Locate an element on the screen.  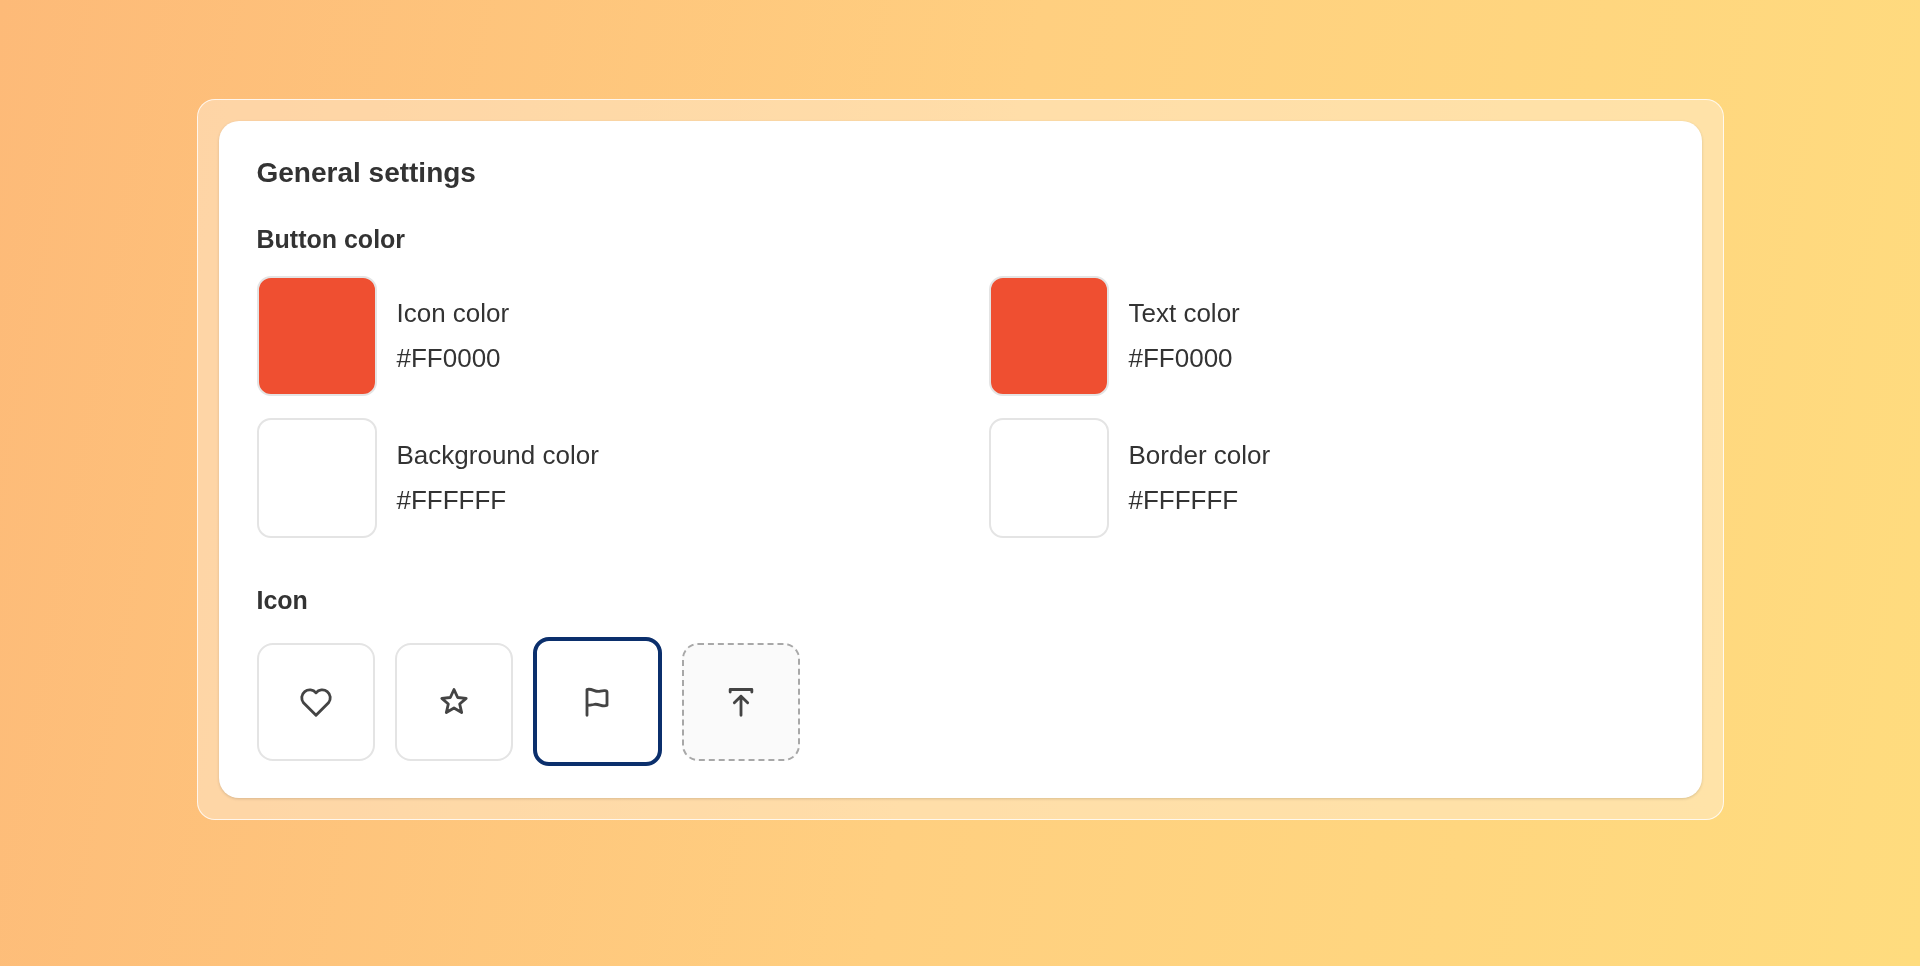
card-title: General settings is located at coordinates (366, 173).